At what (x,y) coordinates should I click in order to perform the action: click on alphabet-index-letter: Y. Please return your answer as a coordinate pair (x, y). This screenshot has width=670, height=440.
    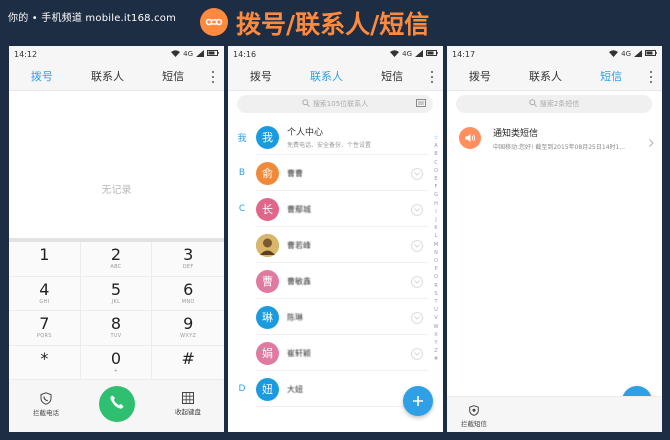
    Looking at the image, I should click on (435, 343).